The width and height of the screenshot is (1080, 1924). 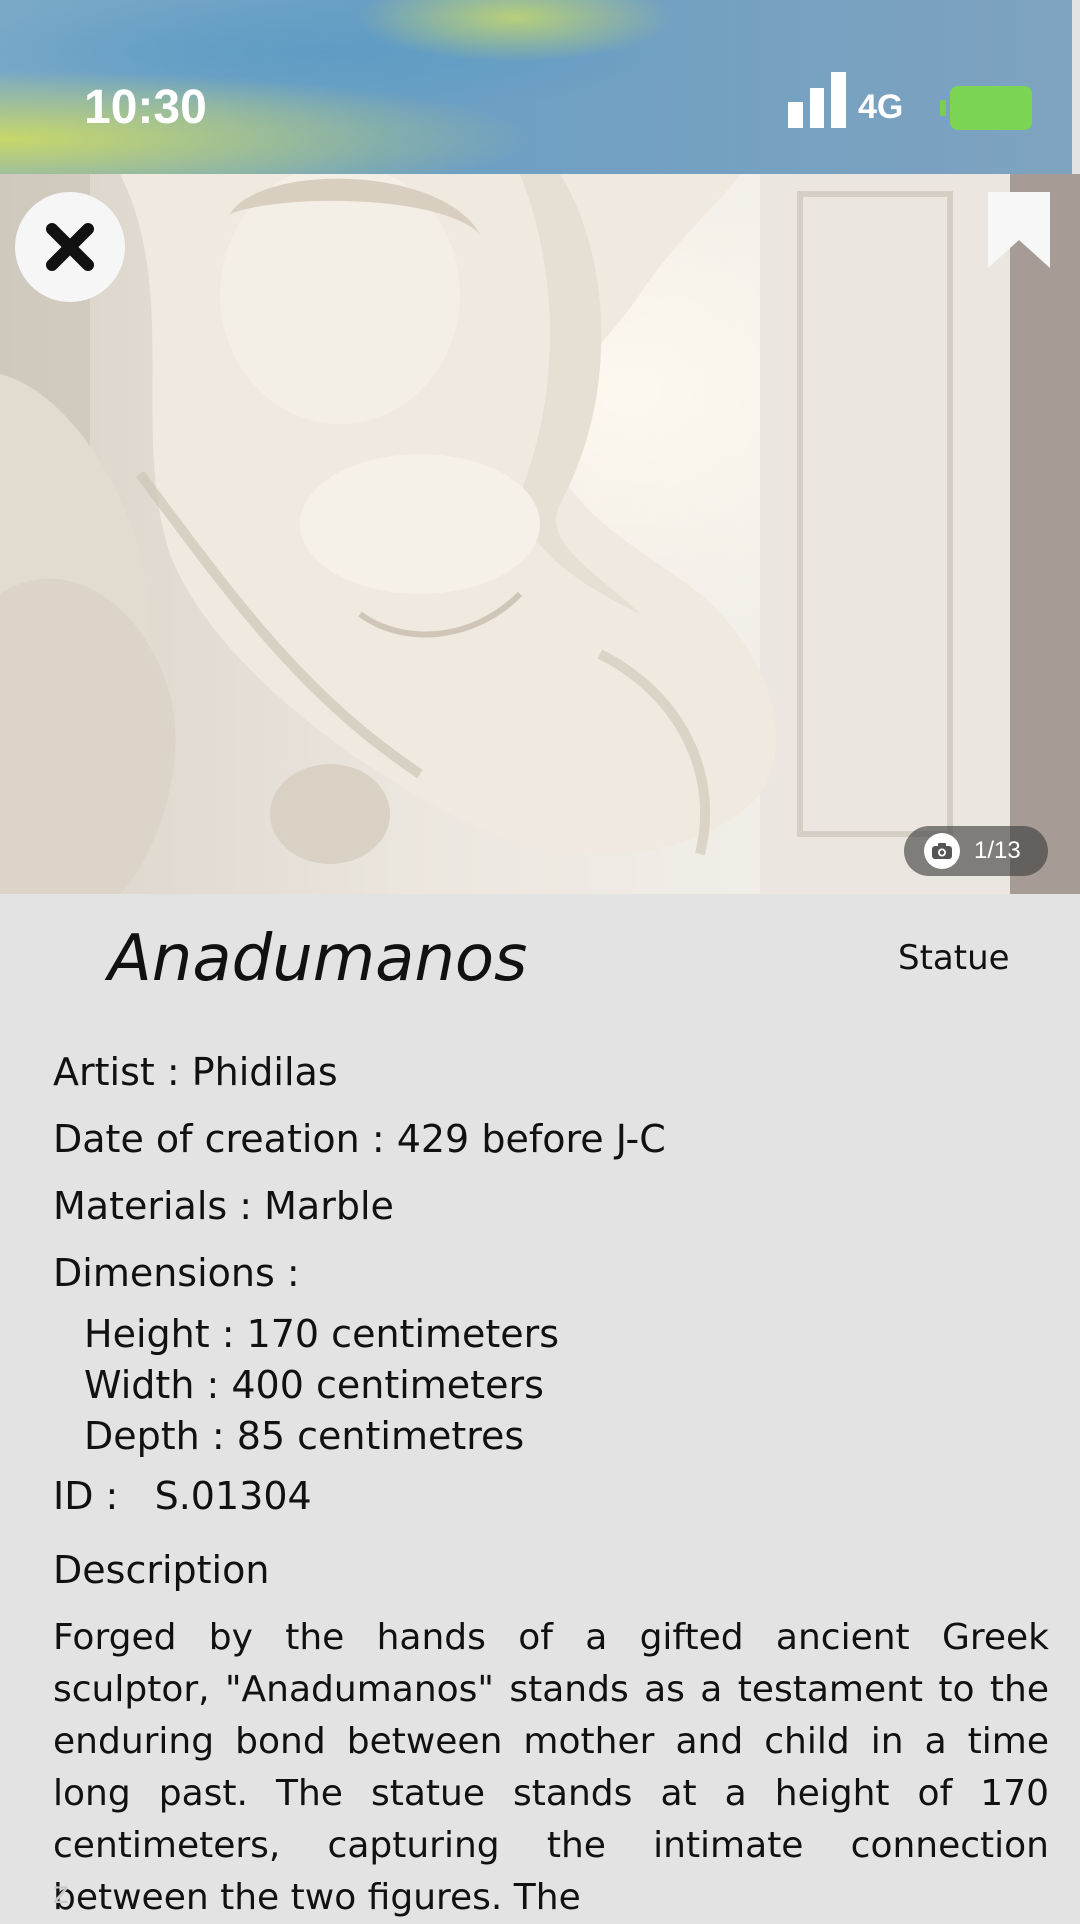 What do you see at coordinates (322, 1334) in the screenshot?
I see `height-field: Height : 170 centimeters` at bounding box center [322, 1334].